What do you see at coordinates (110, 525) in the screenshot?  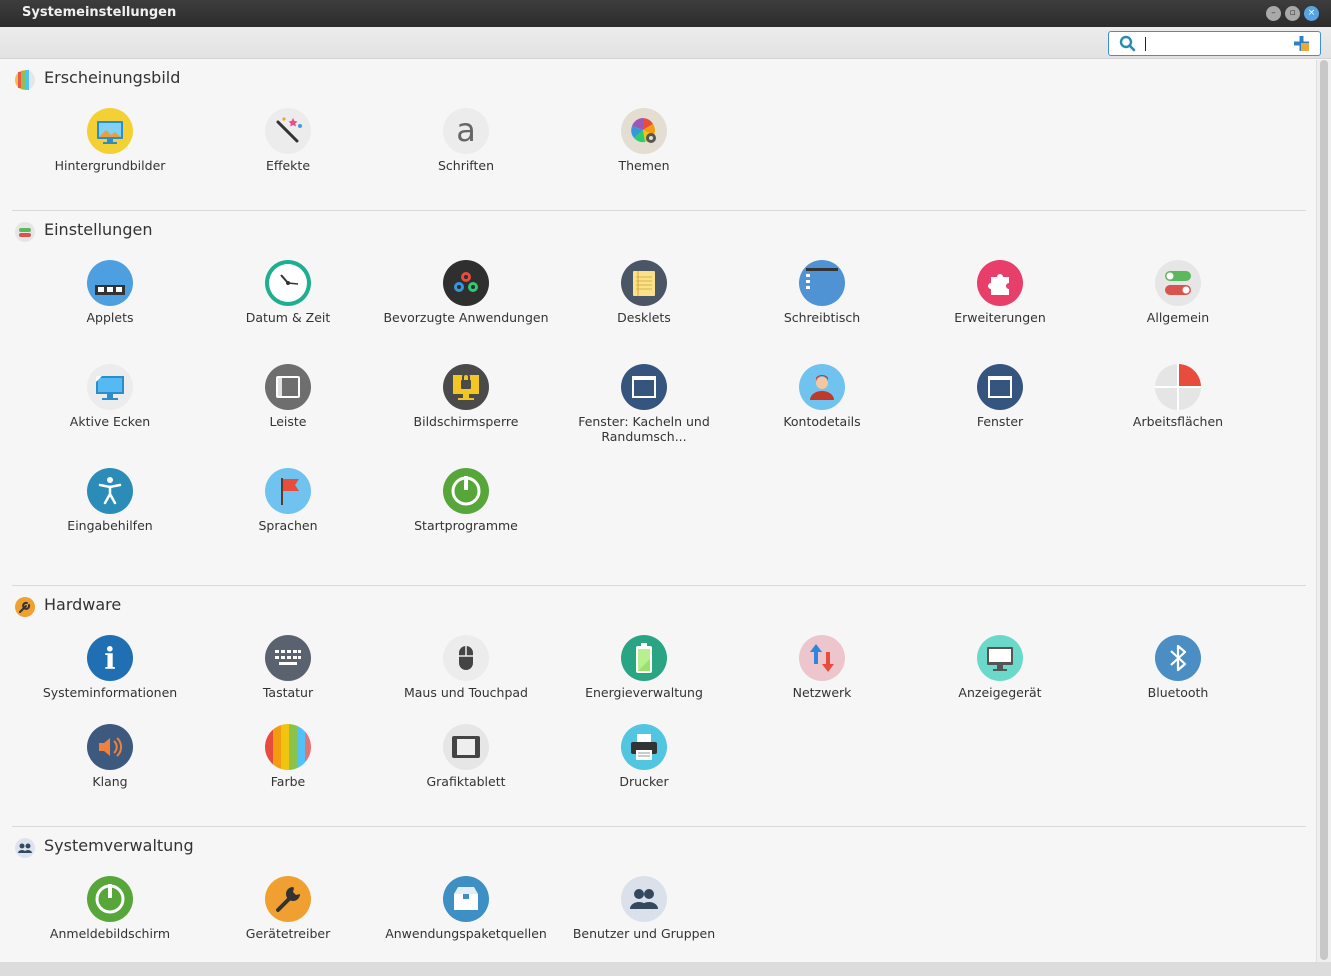 I see `settings-item-label: Eingabehilfen` at bounding box center [110, 525].